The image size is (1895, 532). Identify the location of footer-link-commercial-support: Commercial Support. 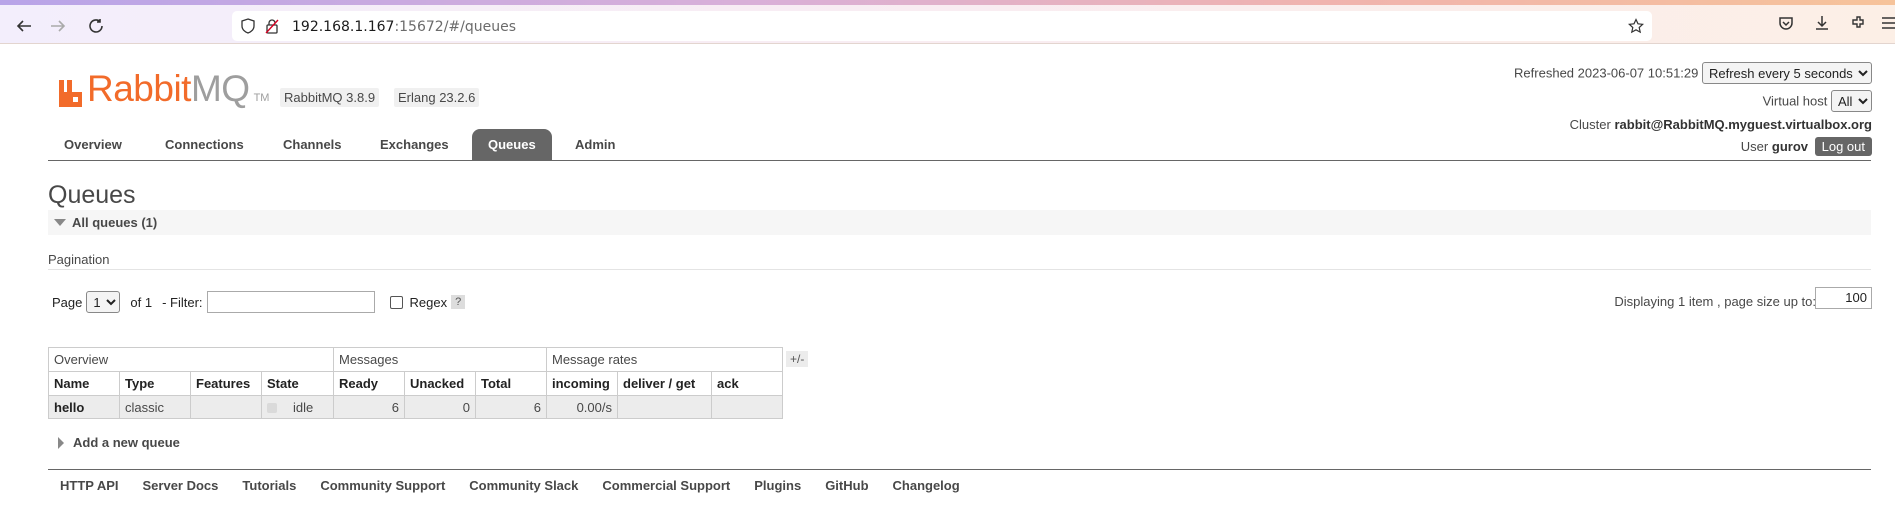
(666, 485).